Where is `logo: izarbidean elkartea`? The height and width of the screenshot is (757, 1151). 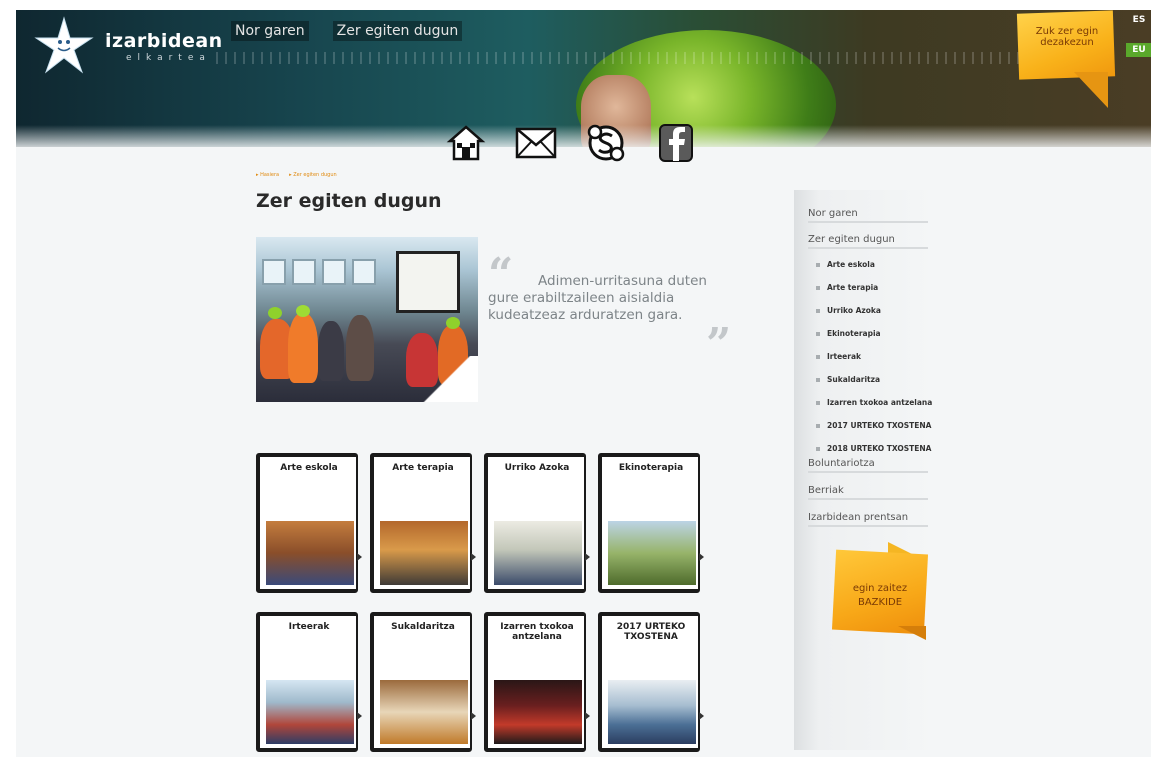 logo: izarbidean elkartea is located at coordinates (126, 46).